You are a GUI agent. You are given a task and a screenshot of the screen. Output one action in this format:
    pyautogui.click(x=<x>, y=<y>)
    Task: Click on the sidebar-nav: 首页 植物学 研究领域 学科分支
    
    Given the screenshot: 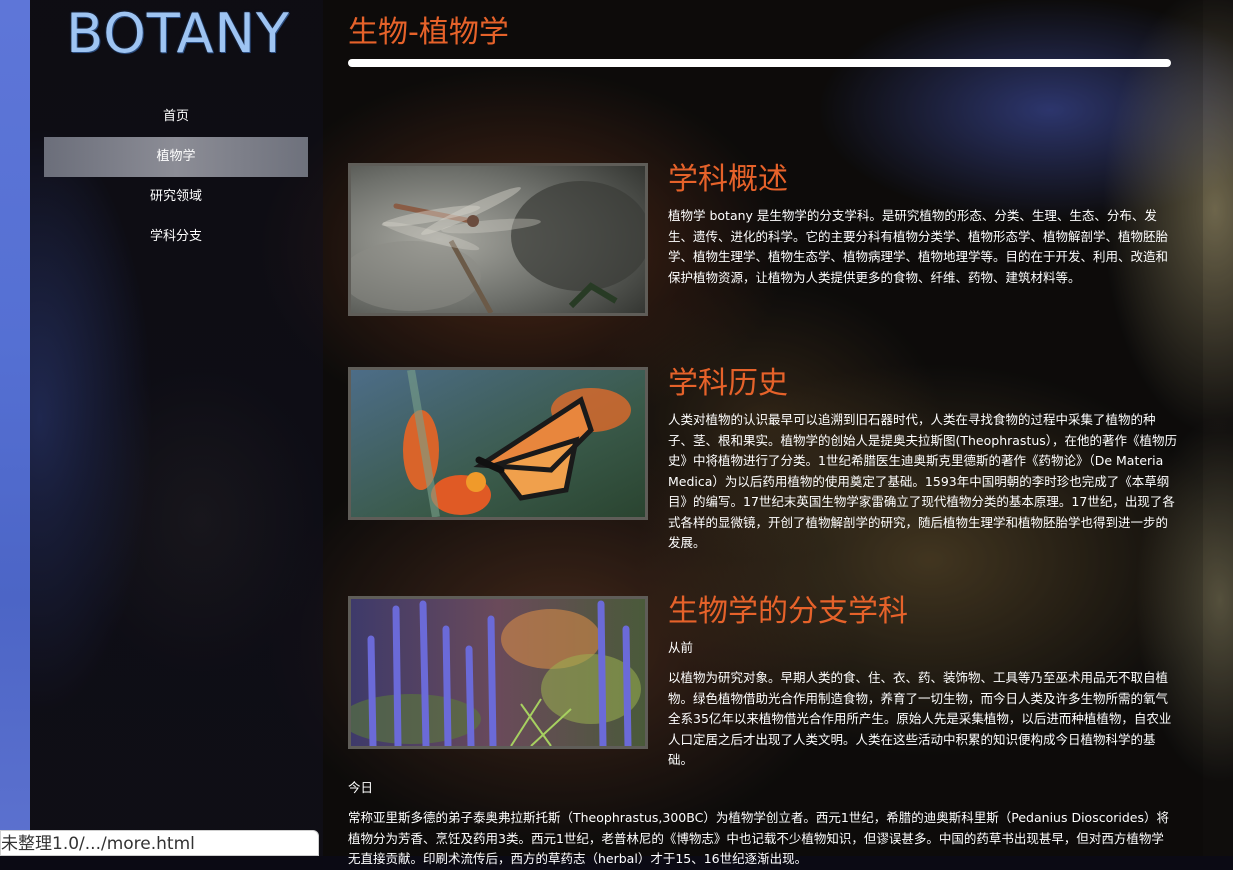 What is the action you would take?
    pyautogui.click(x=176, y=177)
    